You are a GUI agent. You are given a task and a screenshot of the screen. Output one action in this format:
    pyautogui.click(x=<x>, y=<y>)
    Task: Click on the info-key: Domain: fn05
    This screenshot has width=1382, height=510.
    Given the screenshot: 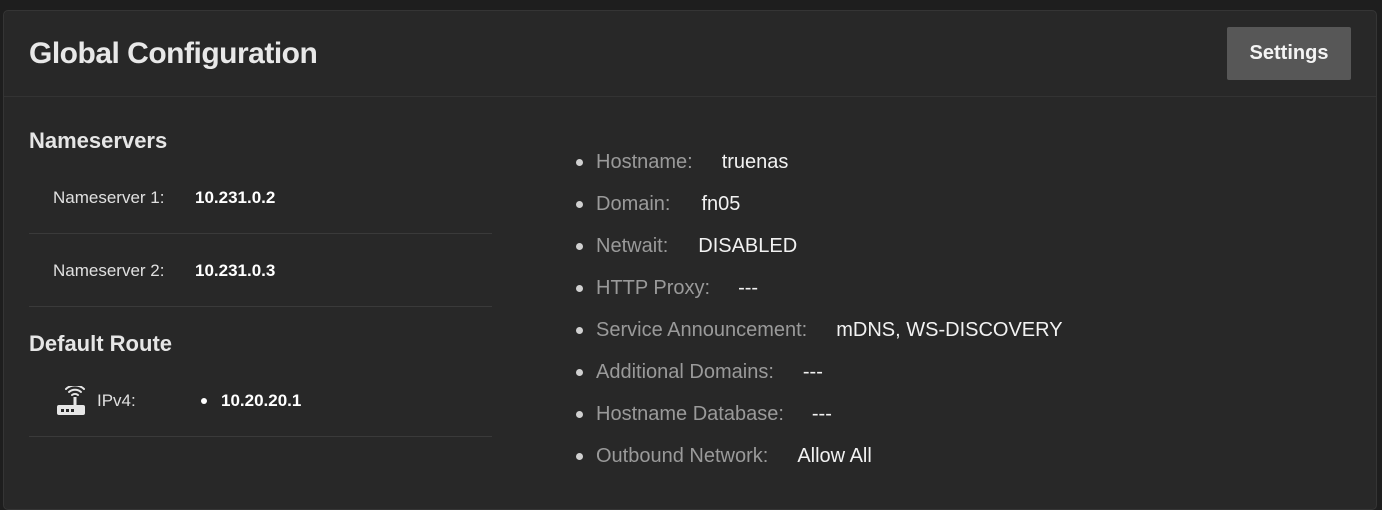 What is the action you would take?
    pyautogui.click(x=668, y=204)
    